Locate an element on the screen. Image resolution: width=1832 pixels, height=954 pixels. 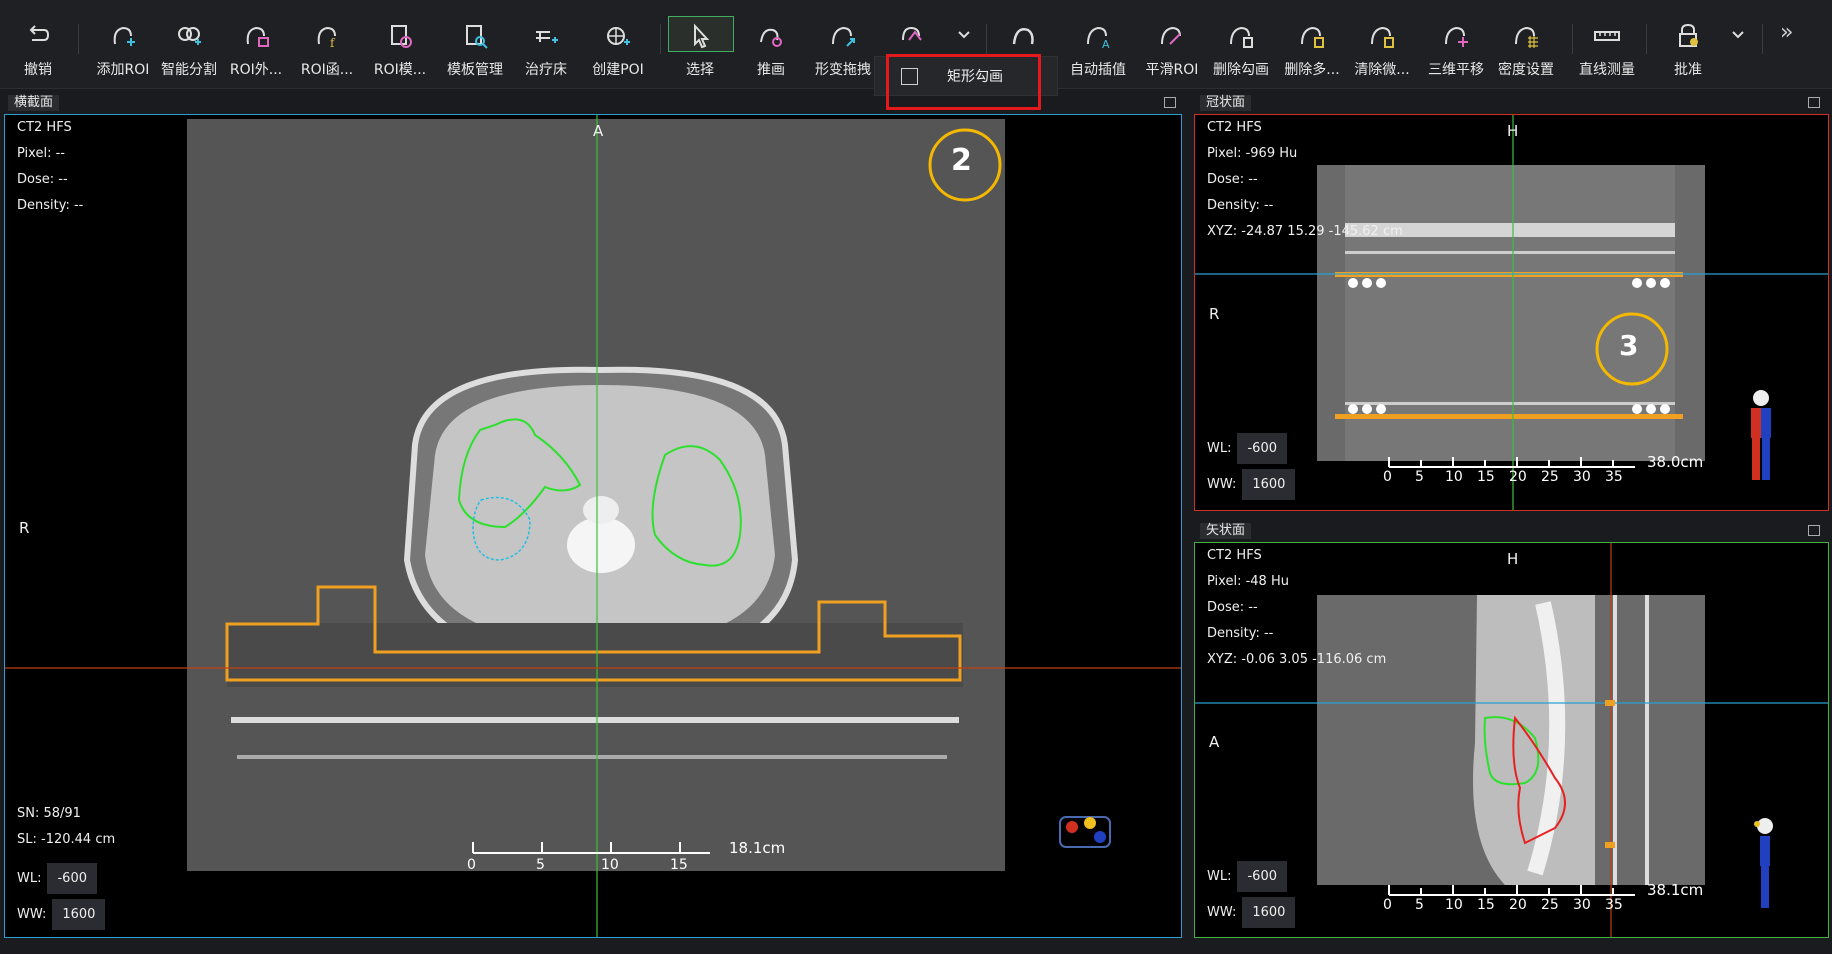
sagittal-wl-label: WL: is located at coordinates (1219, 876).